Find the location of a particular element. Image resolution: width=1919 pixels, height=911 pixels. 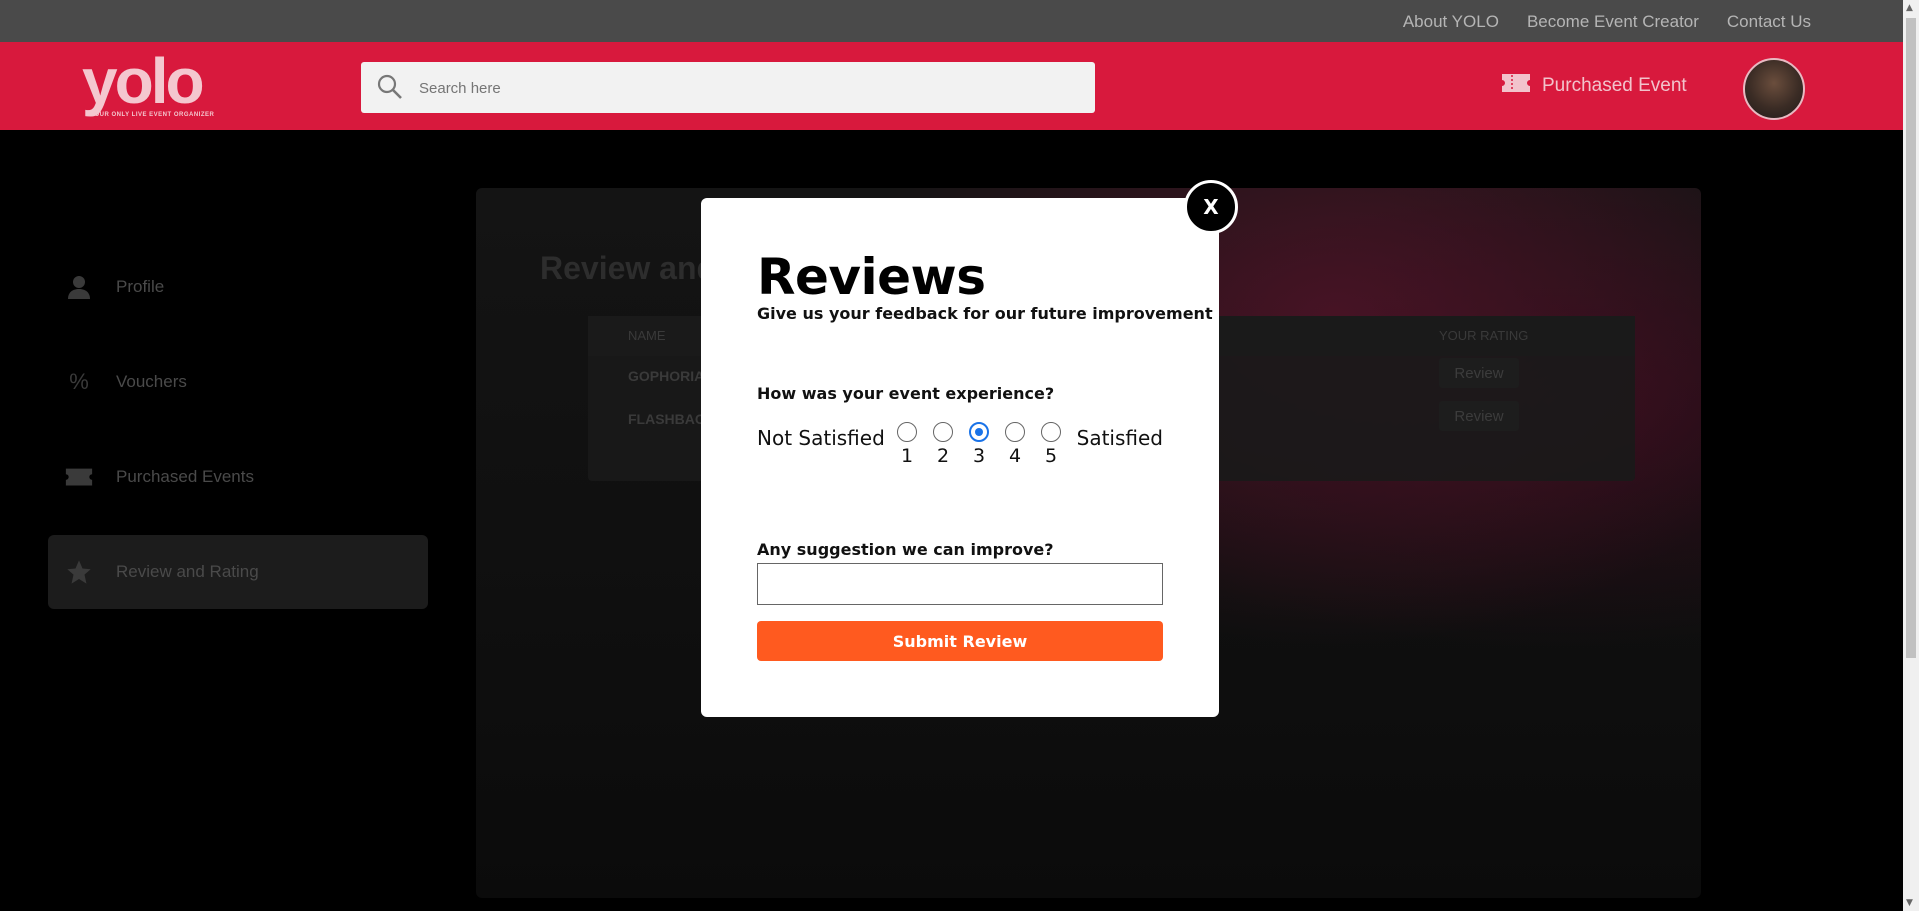

yolo-logo: yolo YOUR ONLY LIVE EVENT ORGANIZER is located at coordinates (157, 82).